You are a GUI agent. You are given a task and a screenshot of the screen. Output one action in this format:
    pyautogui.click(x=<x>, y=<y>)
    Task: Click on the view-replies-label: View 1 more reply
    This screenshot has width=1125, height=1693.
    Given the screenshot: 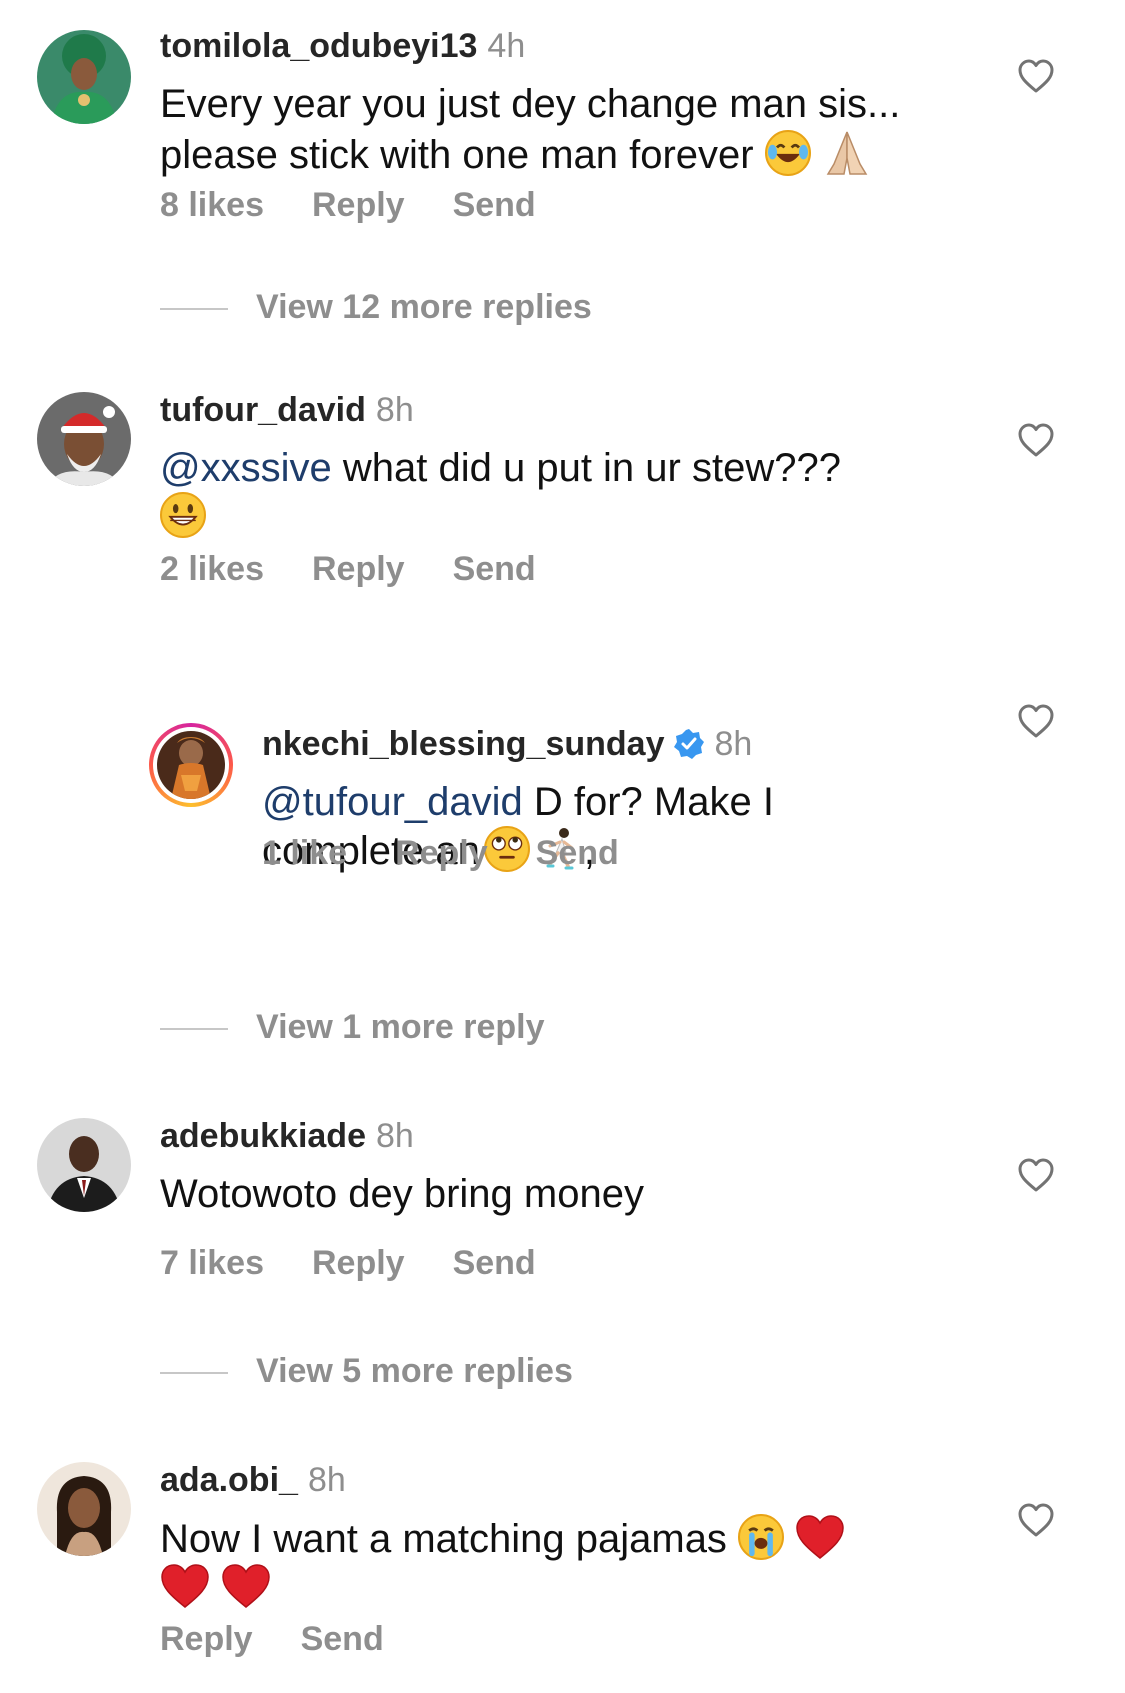 What is the action you would take?
    pyautogui.click(x=400, y=1027)
    